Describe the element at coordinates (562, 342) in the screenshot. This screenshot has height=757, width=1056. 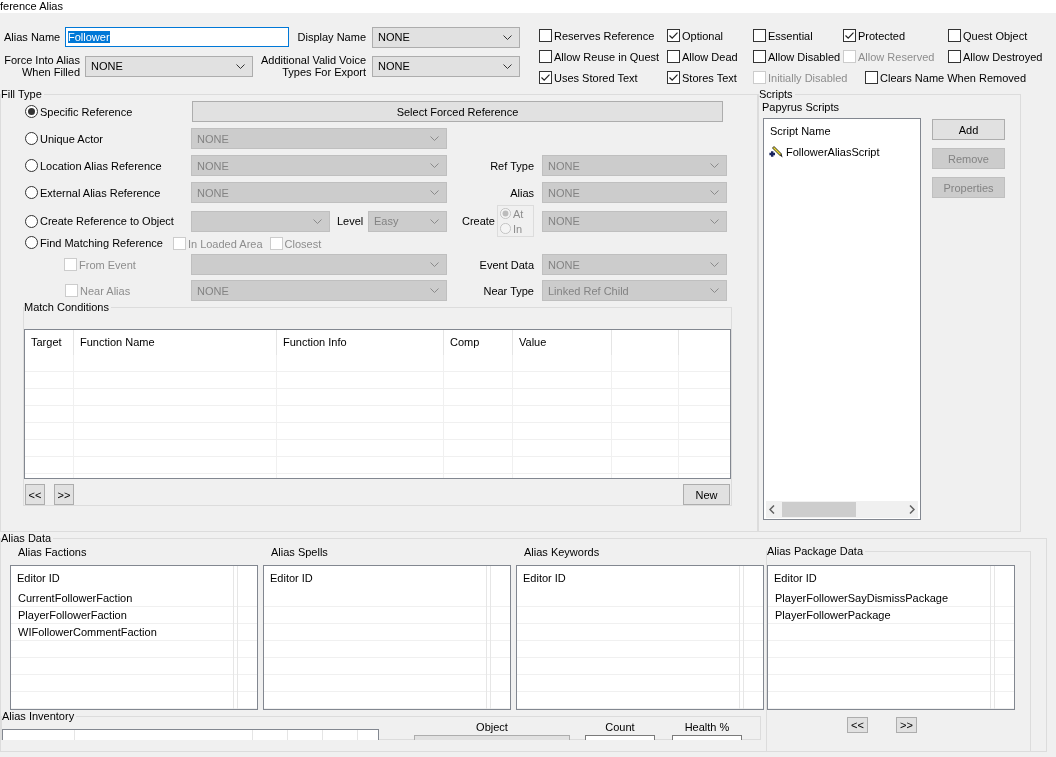
I see `column-header: Value` at that location.